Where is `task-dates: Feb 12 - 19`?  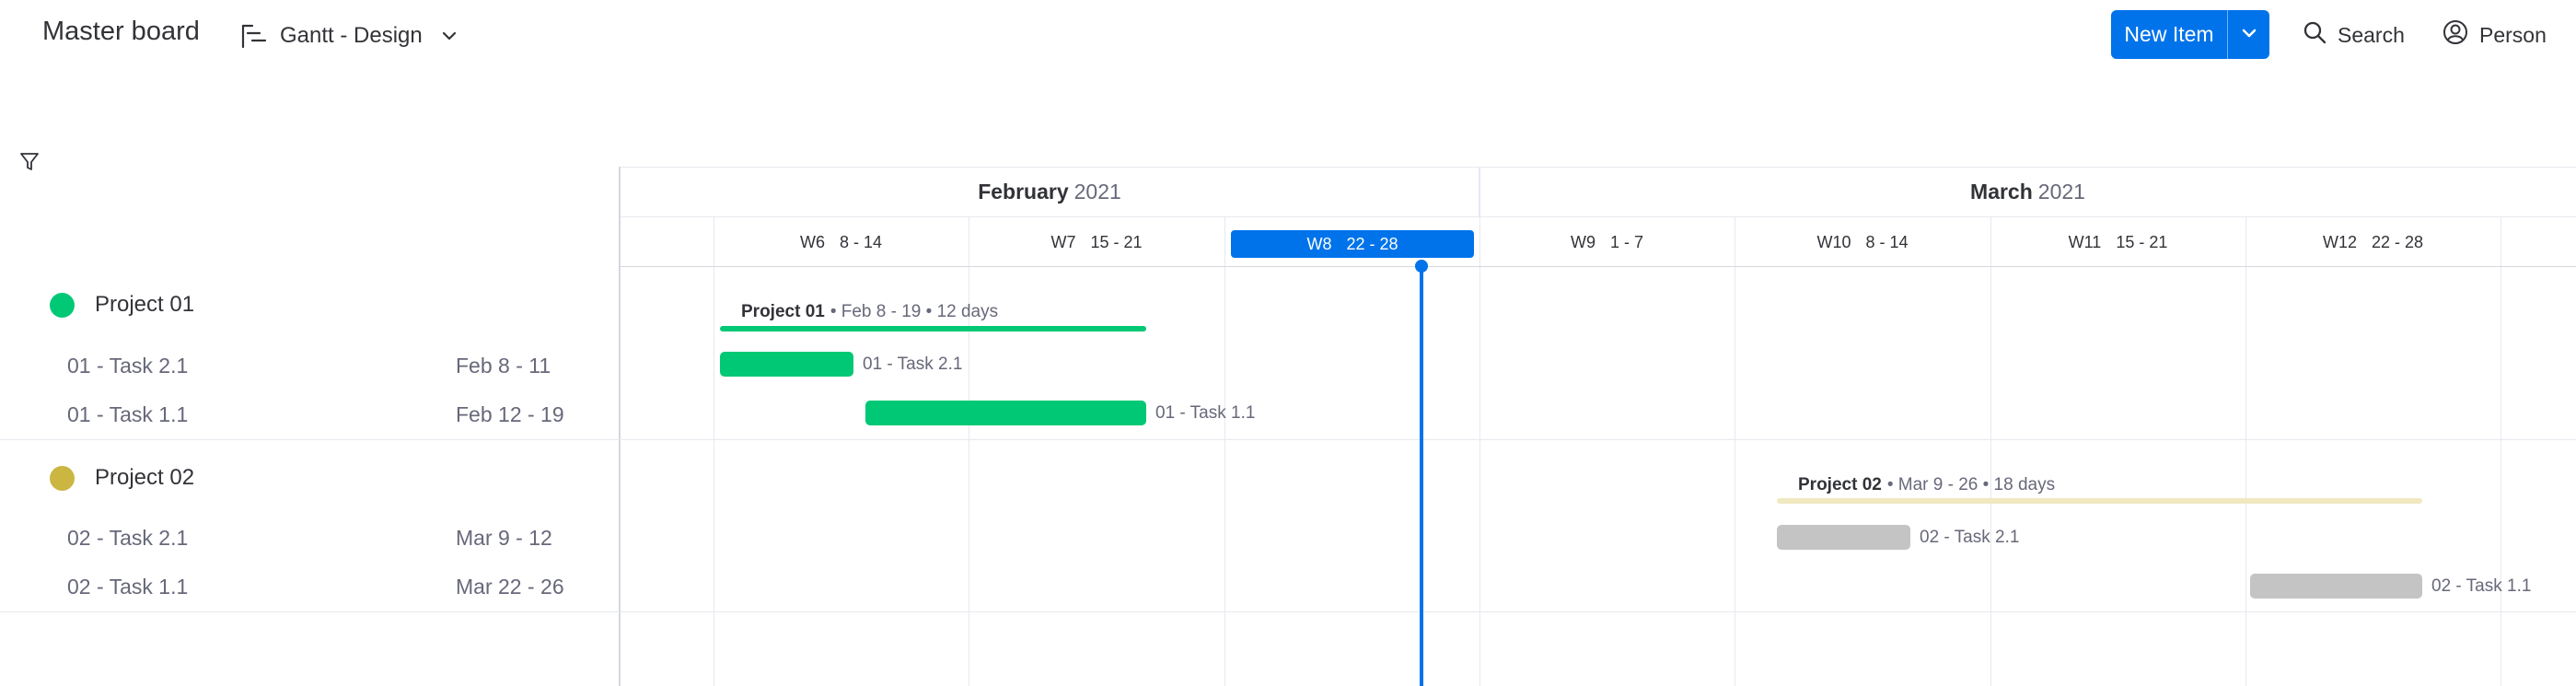
task-dates: Feb 12 - 19 is located at coordinates (510, 413).